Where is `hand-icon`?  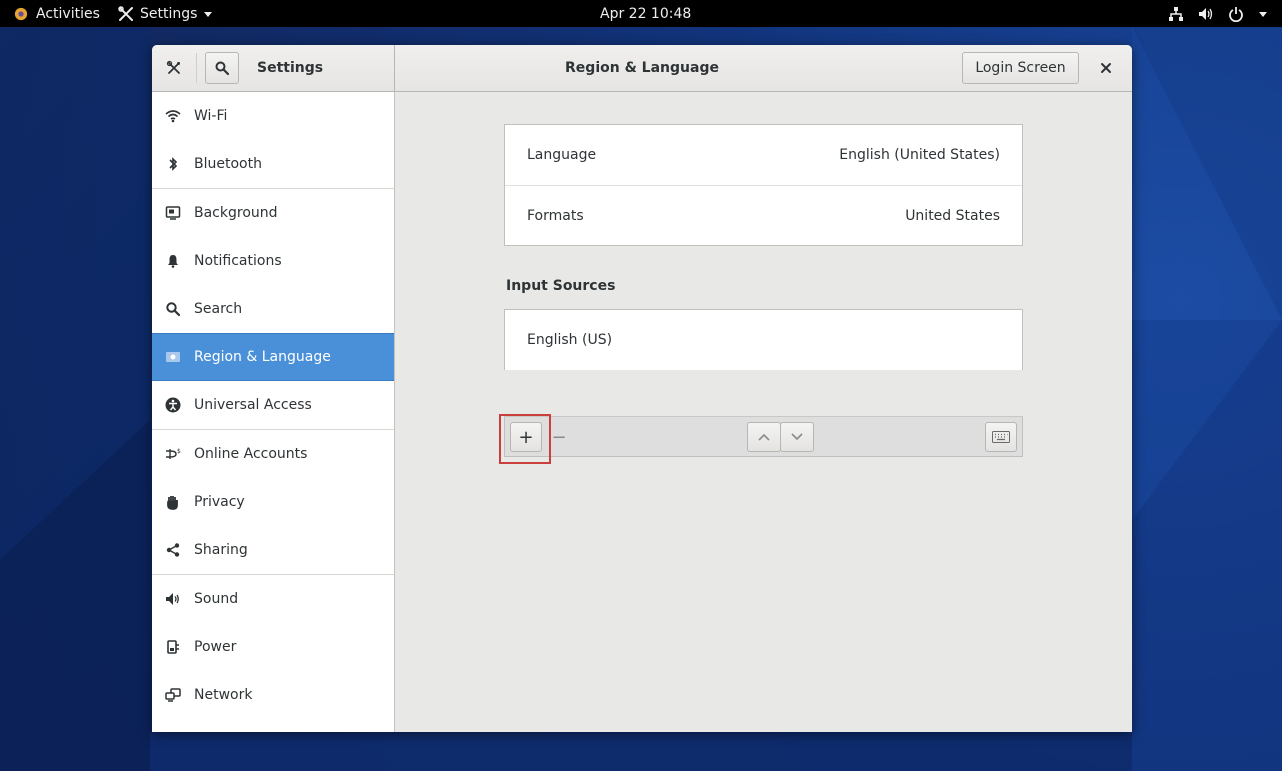 hand-icon is located at coordinates (173, 502).